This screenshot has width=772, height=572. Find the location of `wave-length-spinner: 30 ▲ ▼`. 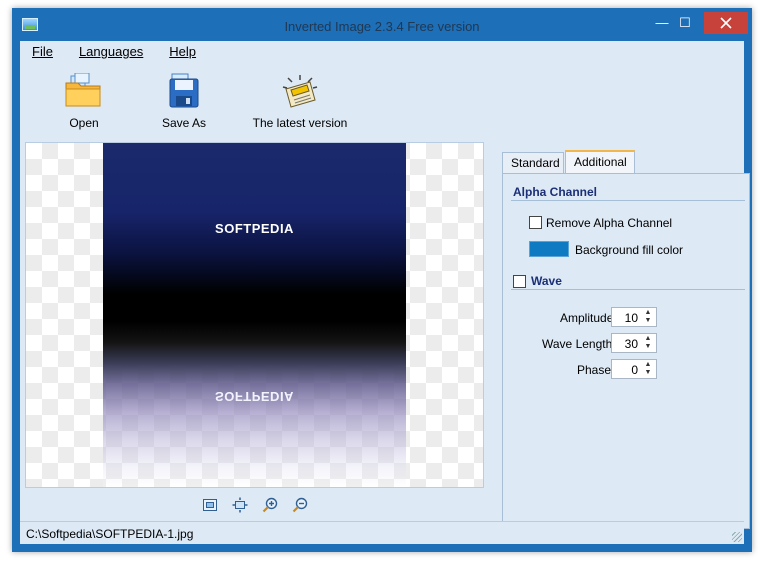

wave-length-spinner: 30 ▲ ▼ is located at coordinates (634, 343).